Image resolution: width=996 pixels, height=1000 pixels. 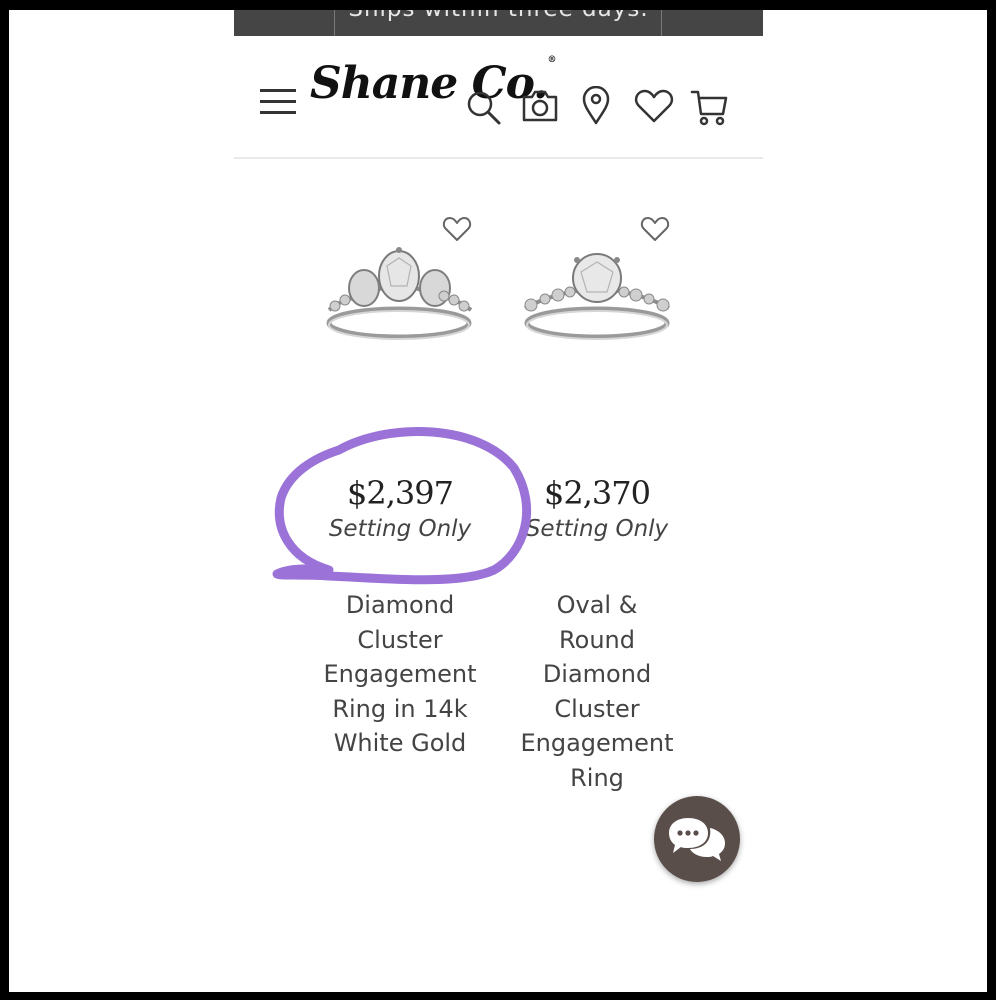 I want to click on cart-icon, so click(x=710, y=108).